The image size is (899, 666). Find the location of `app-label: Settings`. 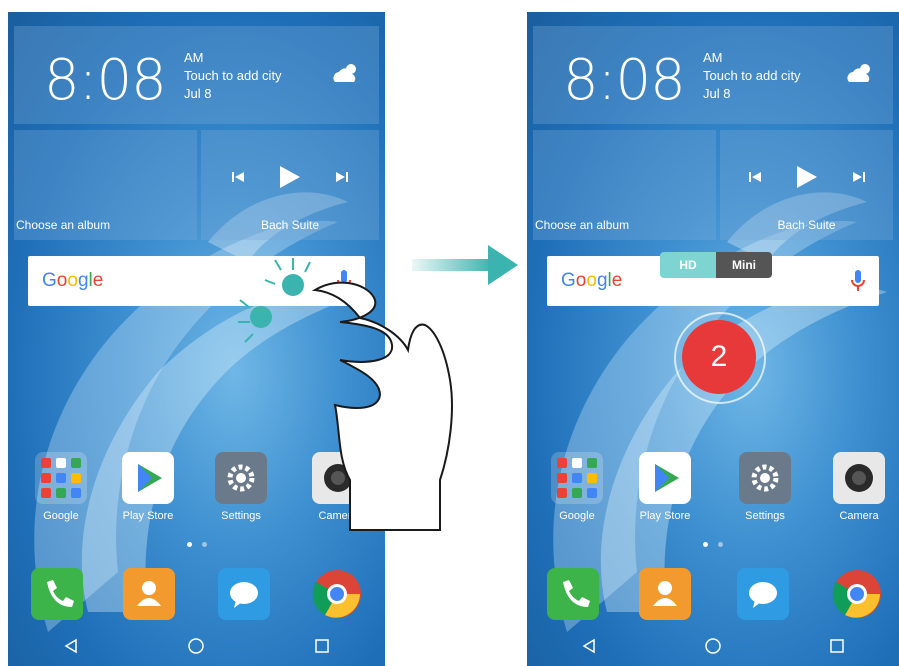

app-label: Settings is located at coordinates (765, 516).